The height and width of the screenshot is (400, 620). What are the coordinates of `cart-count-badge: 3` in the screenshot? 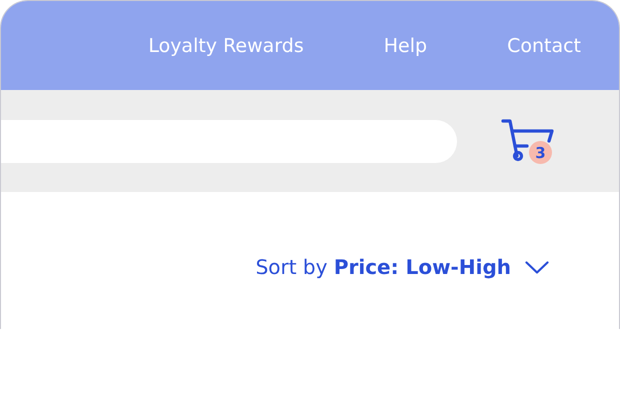 It's located at (540, 152).